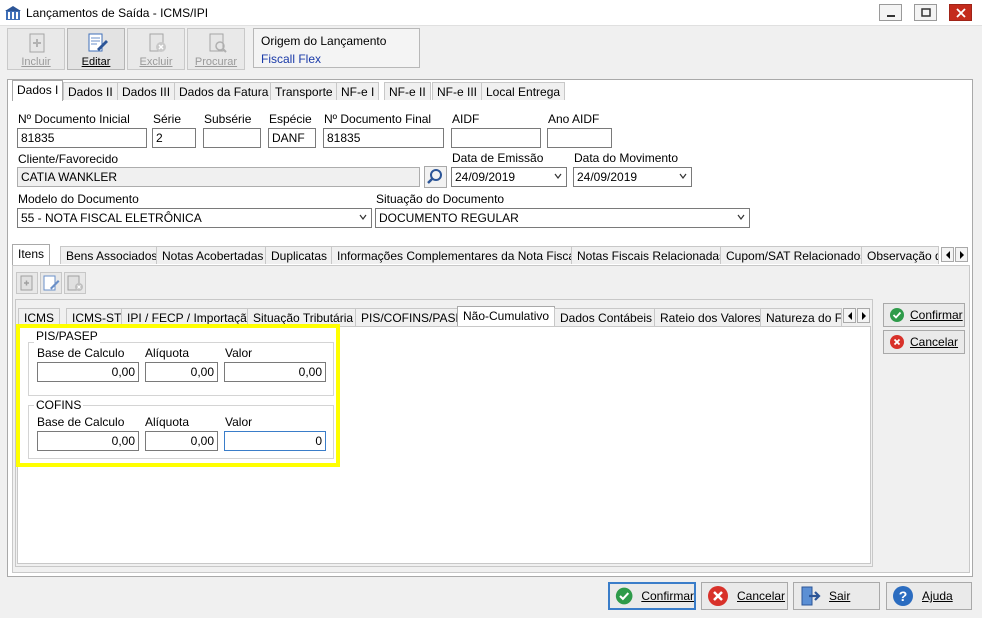 The width and height of the screenshot is (982, 618). I want to click on add-item-icon, so click(26, 283).